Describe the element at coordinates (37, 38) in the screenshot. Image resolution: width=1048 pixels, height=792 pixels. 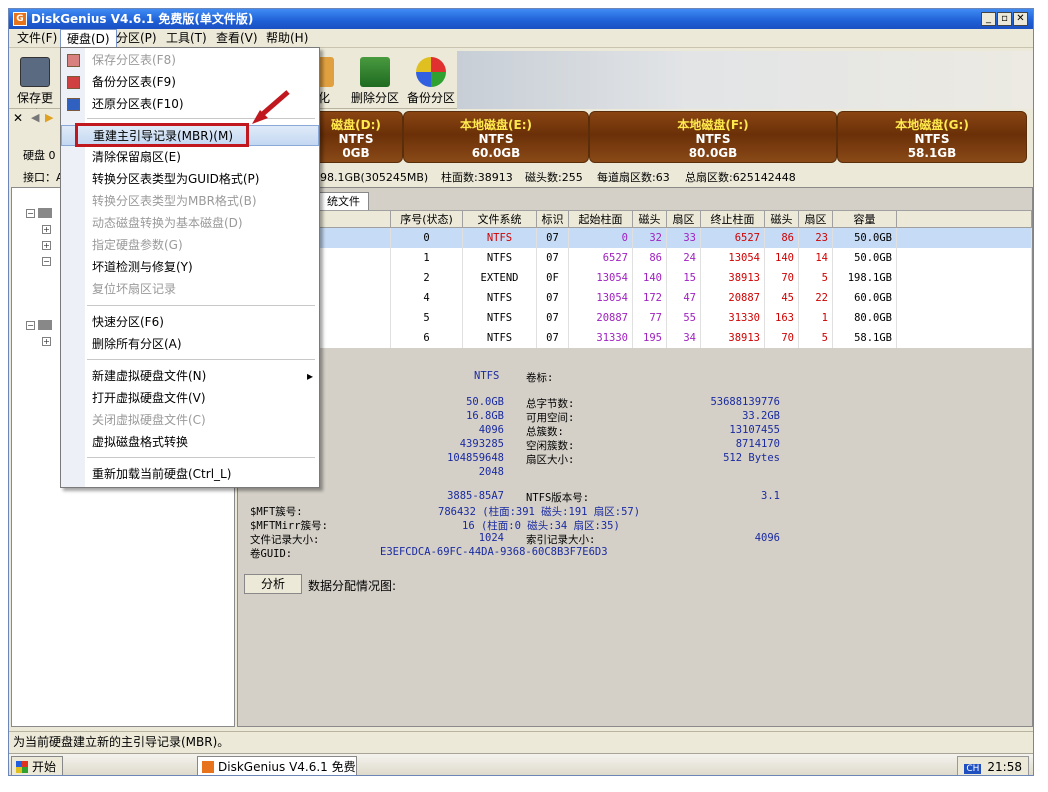
I see `menu-file: 文件(F)` at that location.